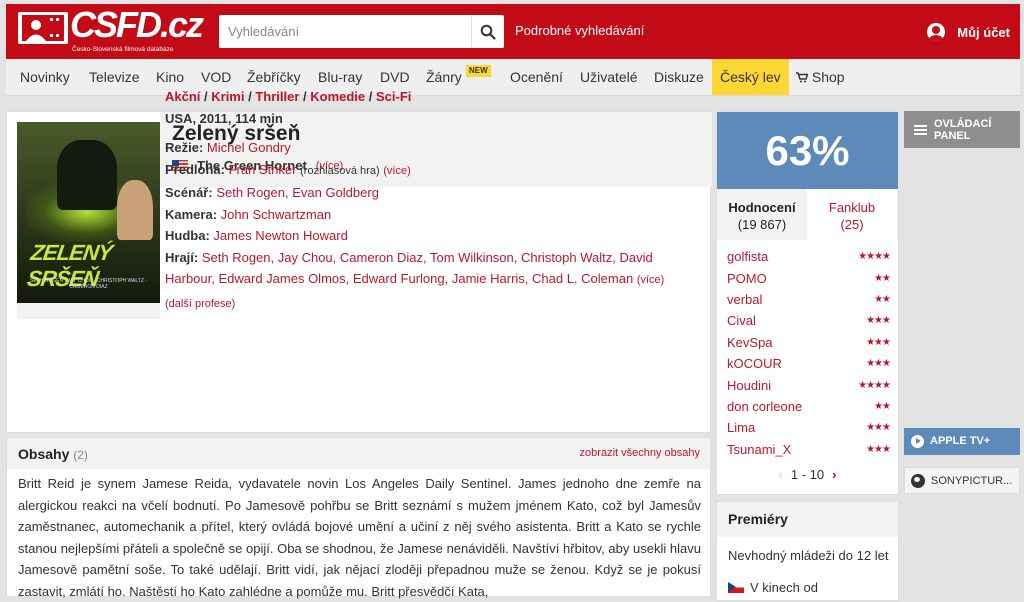 This screenshot has width=1024, height=602. What do you see at coordinates (809, 427) in the screenshot?
I see `list-item: Lima ★★★` at bounding box center [809, 427].